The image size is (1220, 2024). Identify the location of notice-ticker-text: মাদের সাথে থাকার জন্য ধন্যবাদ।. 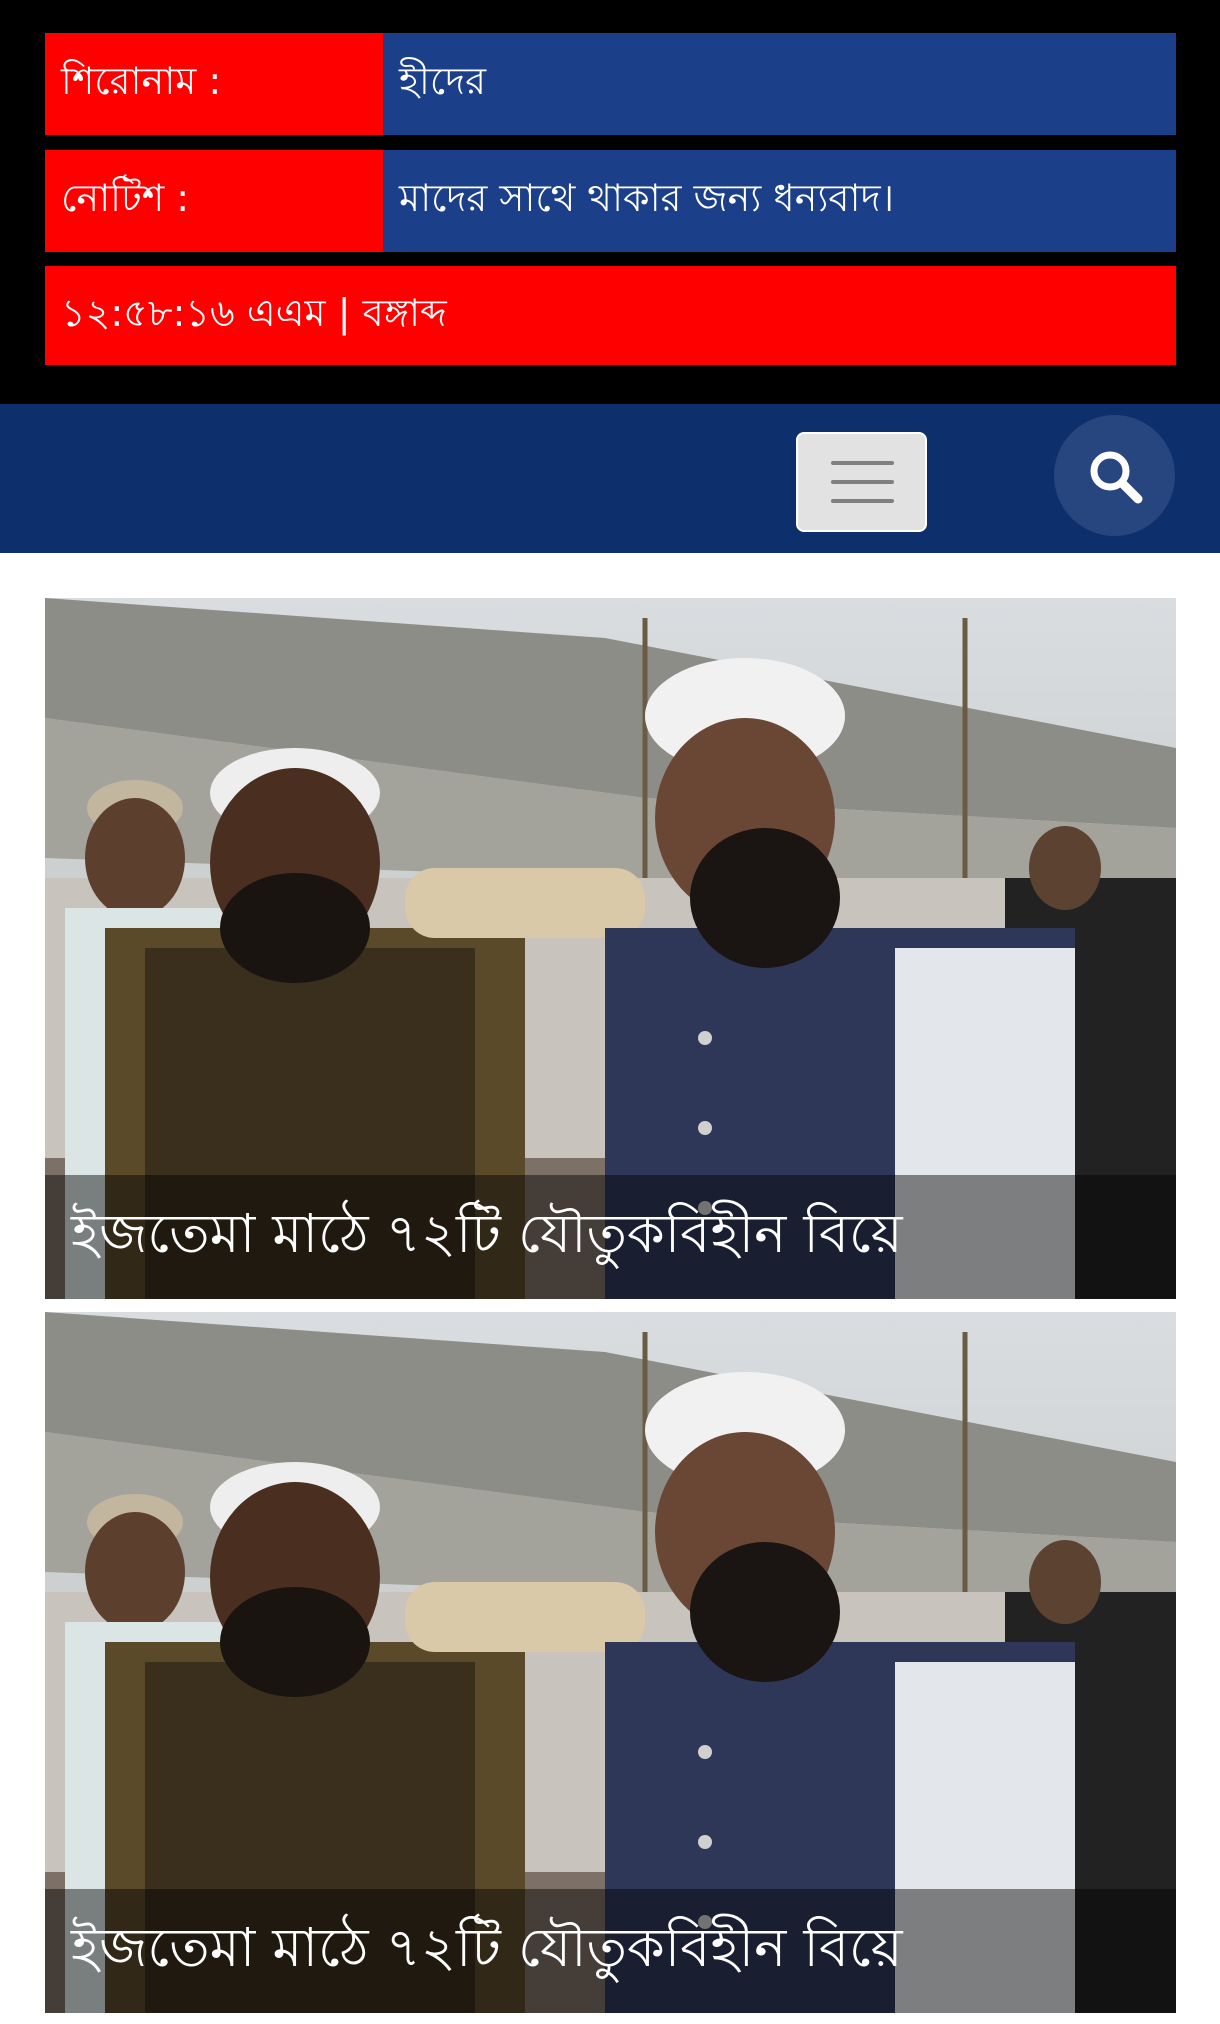
(779, 201).